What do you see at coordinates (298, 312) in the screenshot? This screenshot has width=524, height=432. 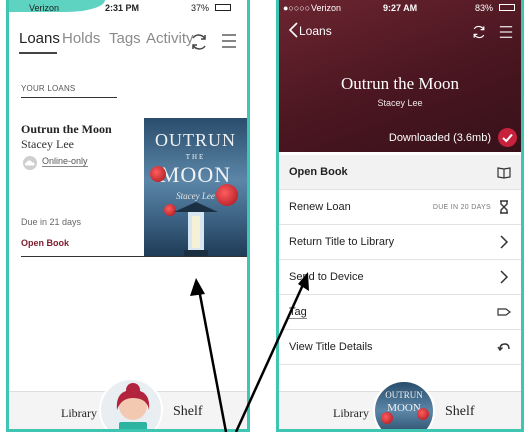 I see `menu-item-label: Tag` at bounding box center [298, 312].